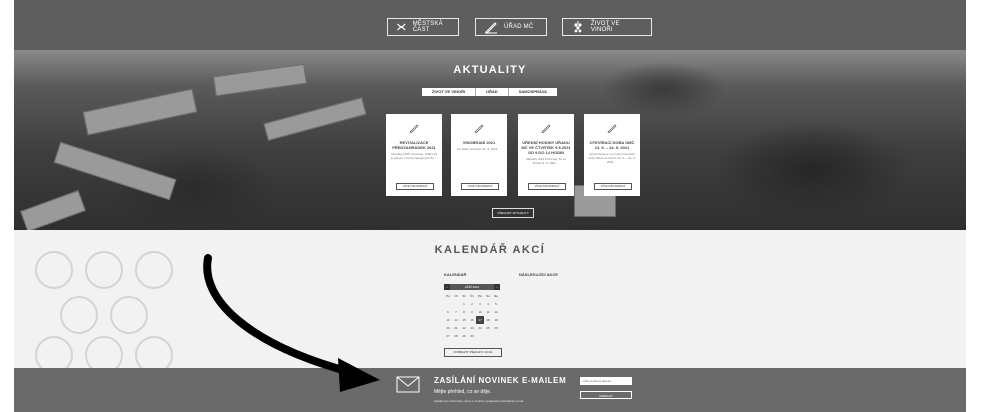  Describe the element at coordinates (447, 287) in the screenshot. I see `prev-month-button: ‹` at that location.